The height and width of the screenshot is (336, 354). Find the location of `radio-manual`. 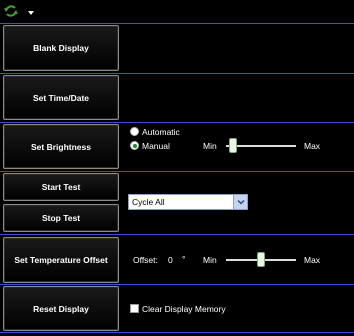

radio-manual is located at coordinates (134, 145).